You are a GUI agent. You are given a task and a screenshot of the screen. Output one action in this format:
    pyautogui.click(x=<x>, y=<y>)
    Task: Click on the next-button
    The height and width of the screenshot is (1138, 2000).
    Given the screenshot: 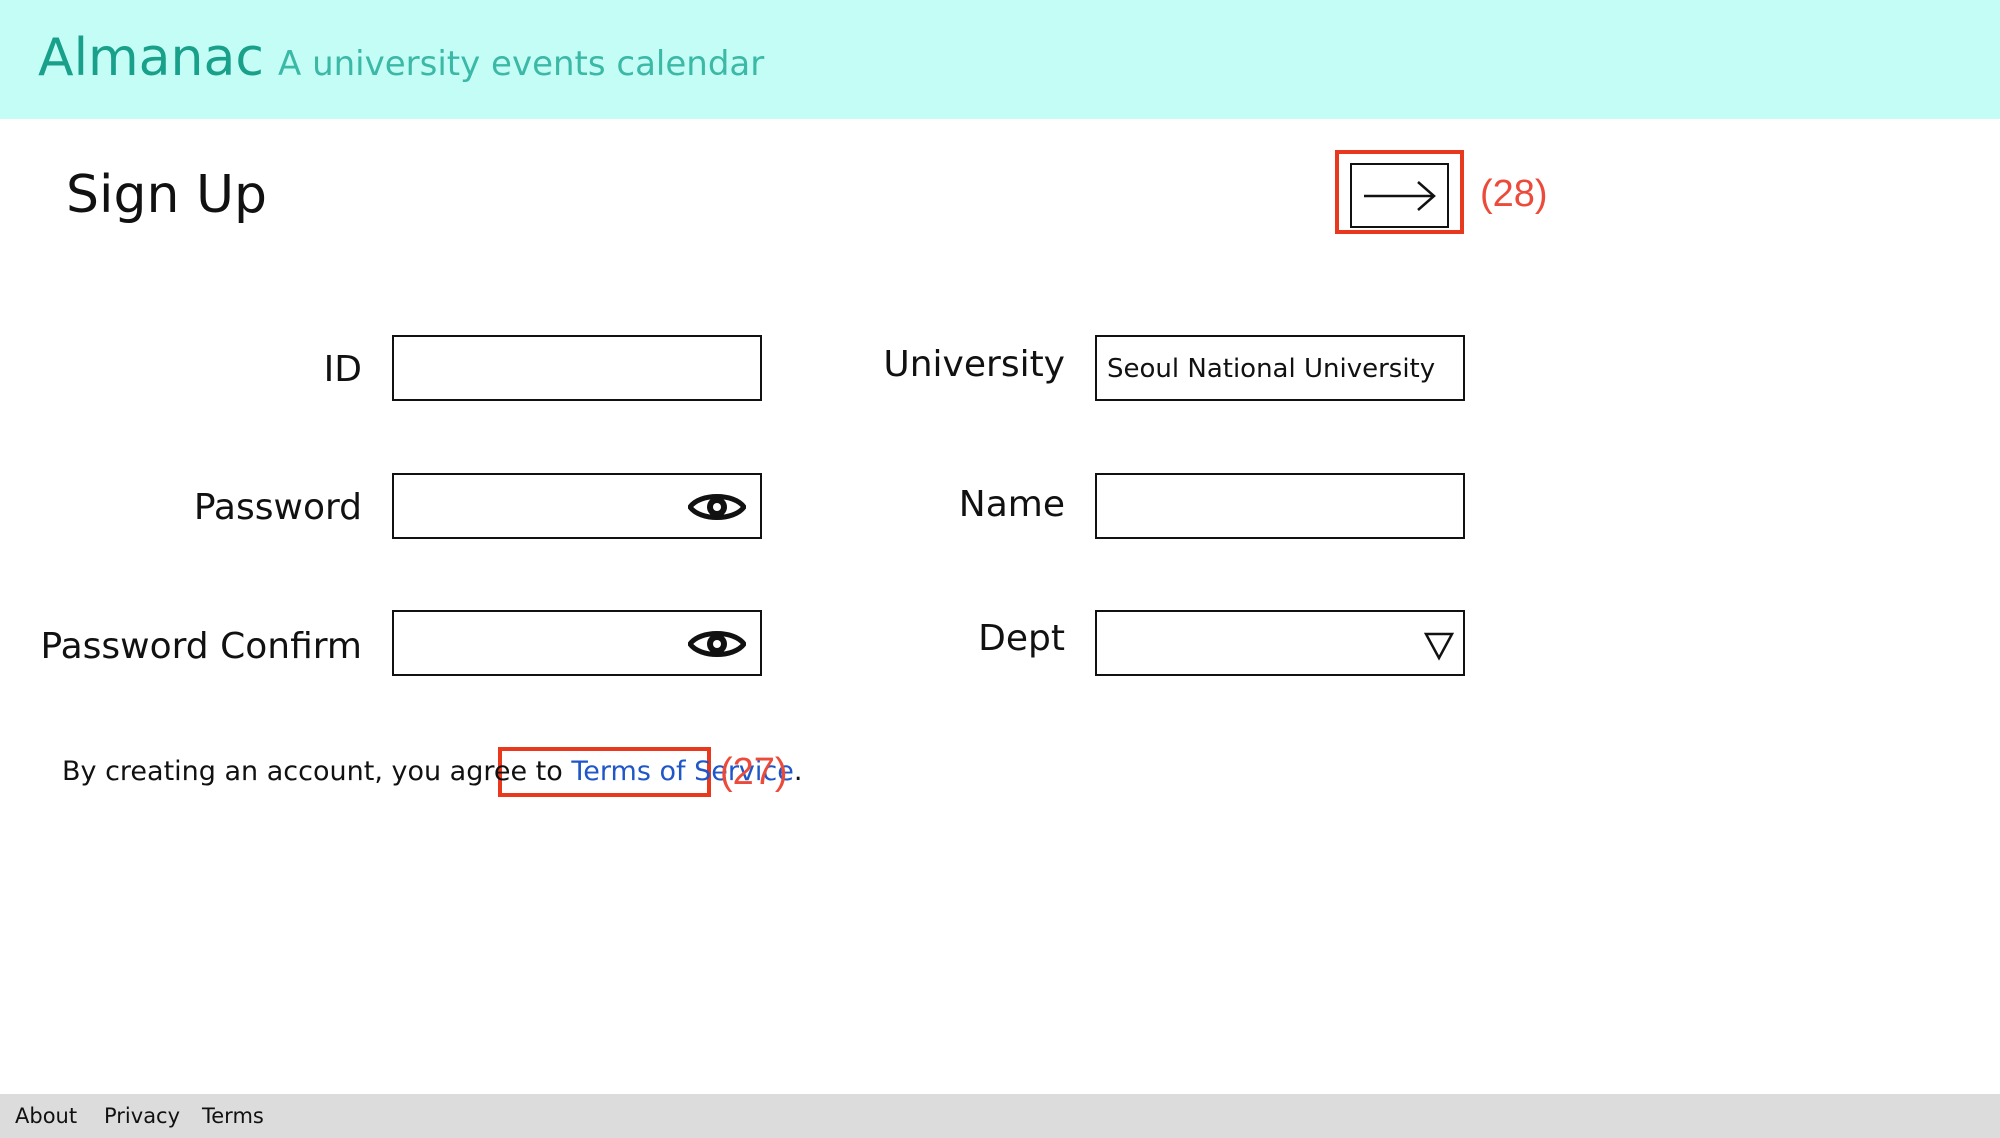 What is the action you would take?
    pyautogui.click(x=1399, y=195)
    